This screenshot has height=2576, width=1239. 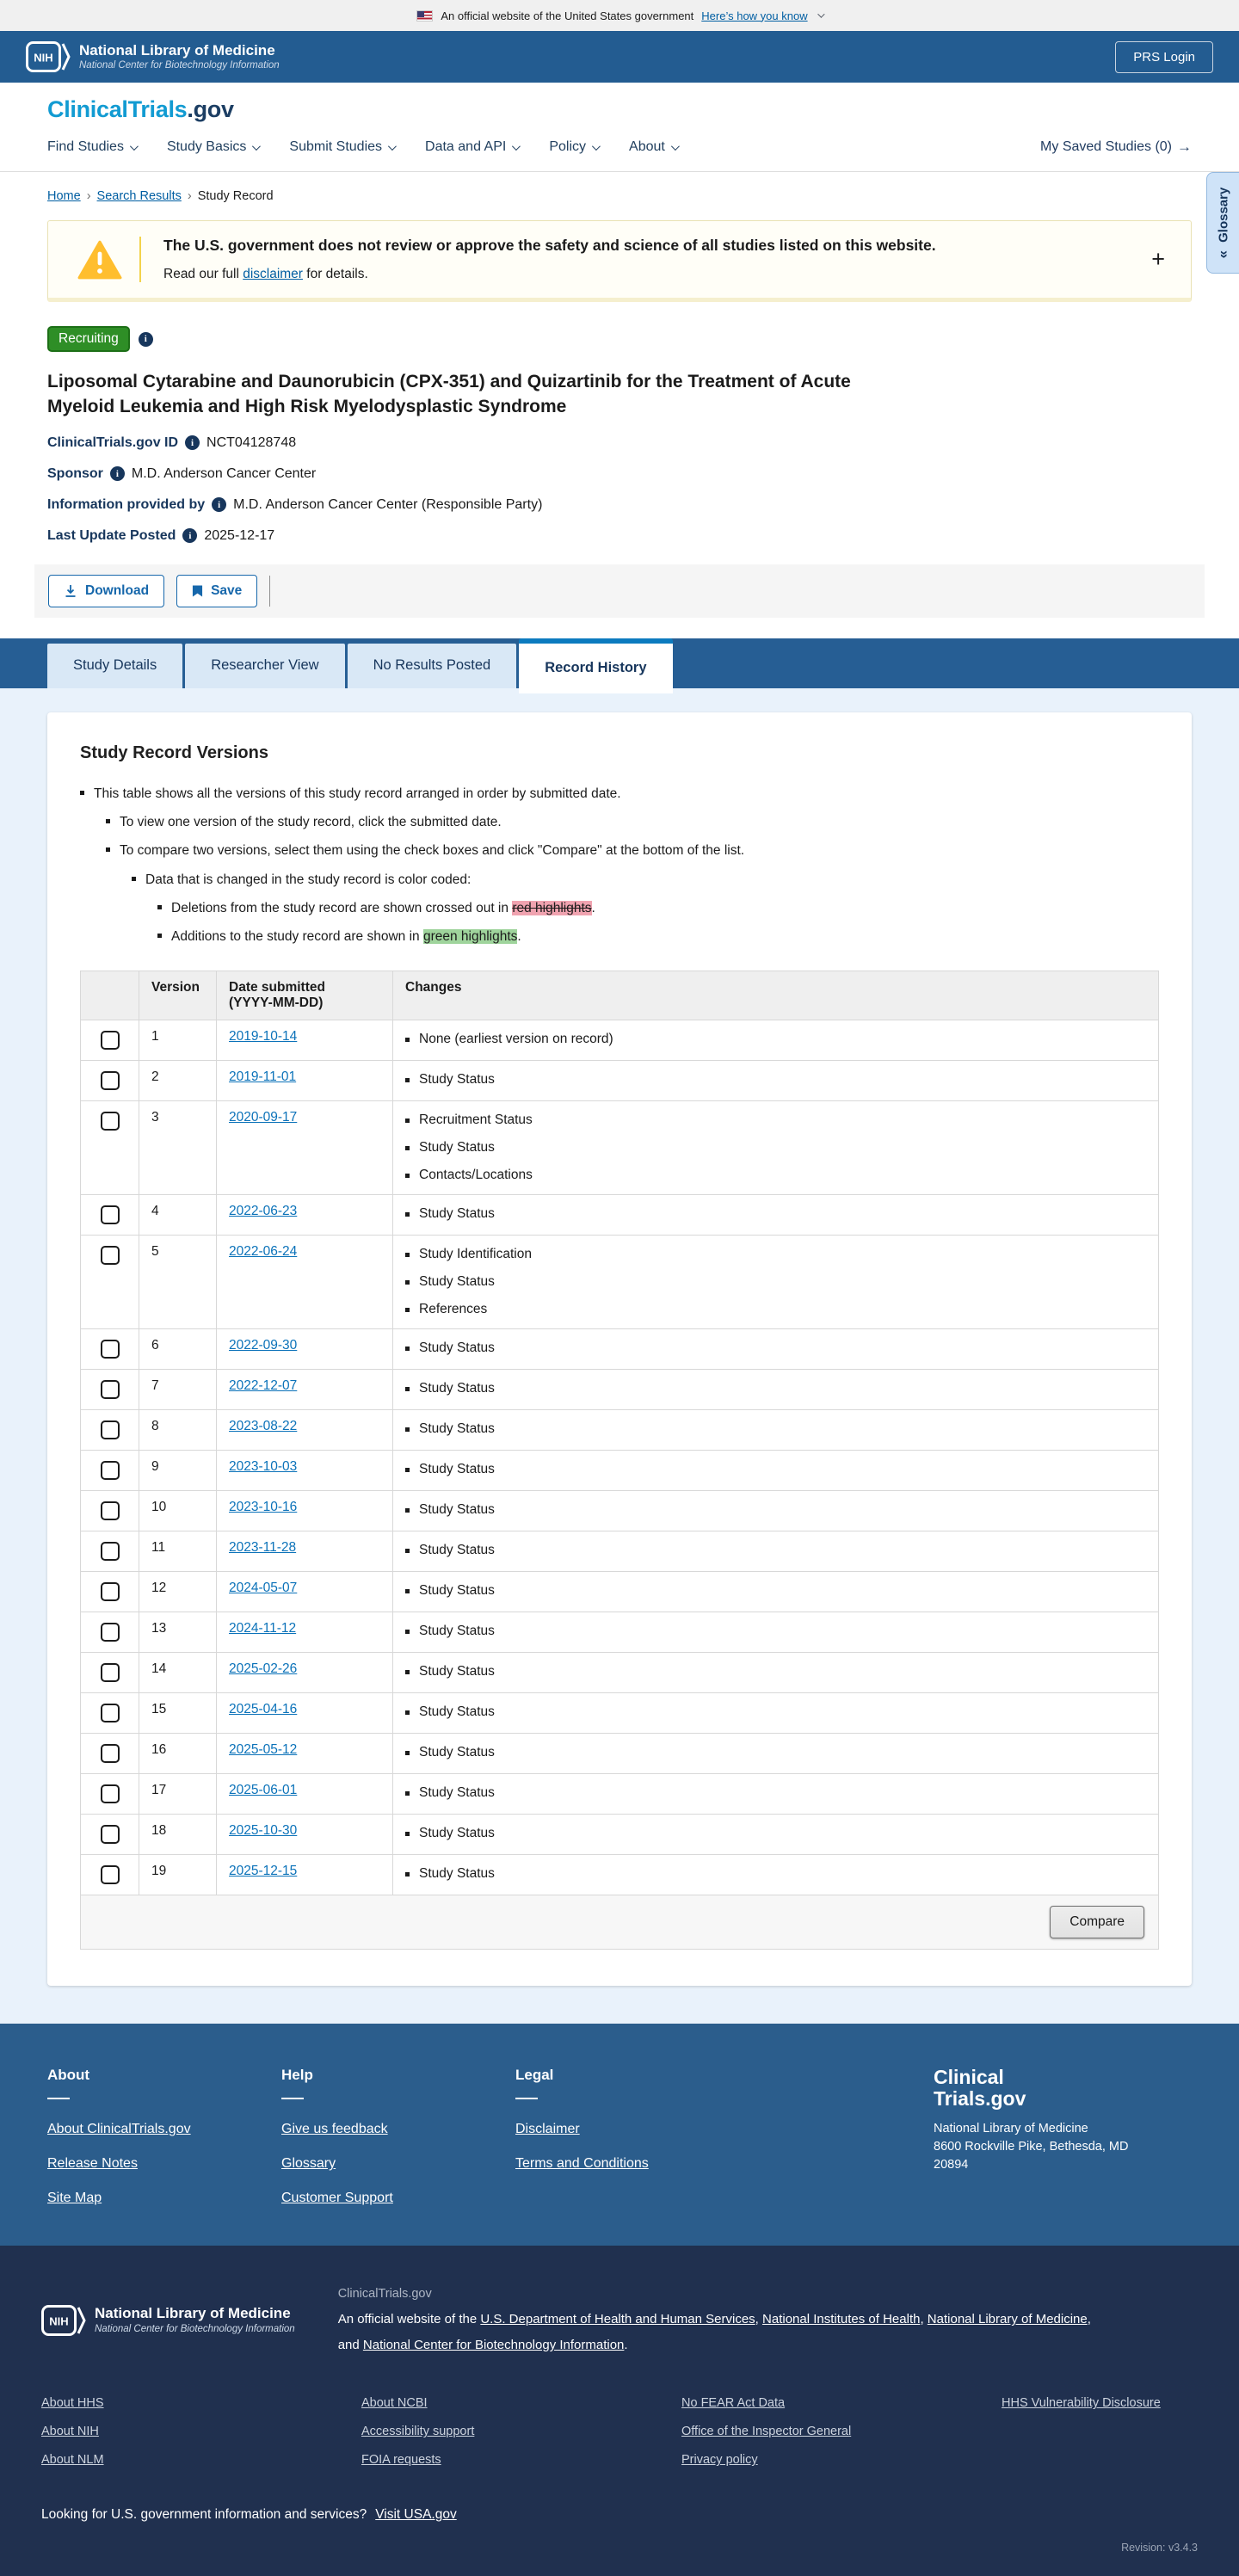 What do you see at coordinates (201, 2460) in the screenshot?
I see `subfooter-link: About NLM` at bounding box center [201, 2460].